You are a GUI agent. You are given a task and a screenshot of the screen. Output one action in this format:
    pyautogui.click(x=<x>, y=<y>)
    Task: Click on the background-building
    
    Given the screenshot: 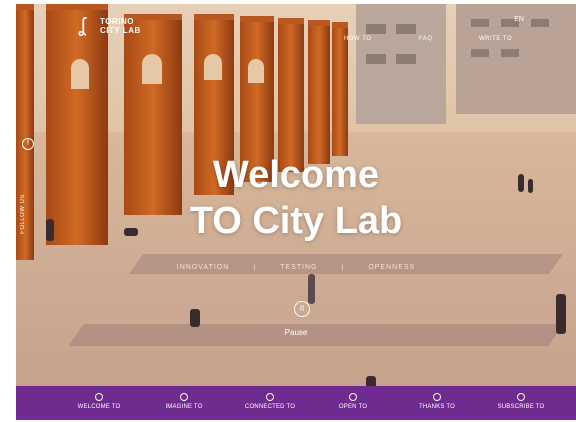 What is the action you would take?
    pyautogui.click(x=401, y=64)
    